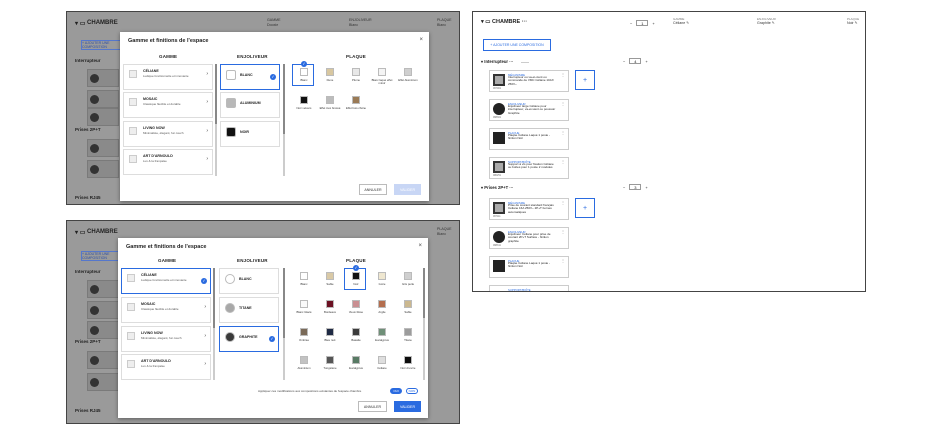 This screenshot has height=433, width=930. I want to click on enjoliveur-item-titane: TITANE, so click(249, 310).